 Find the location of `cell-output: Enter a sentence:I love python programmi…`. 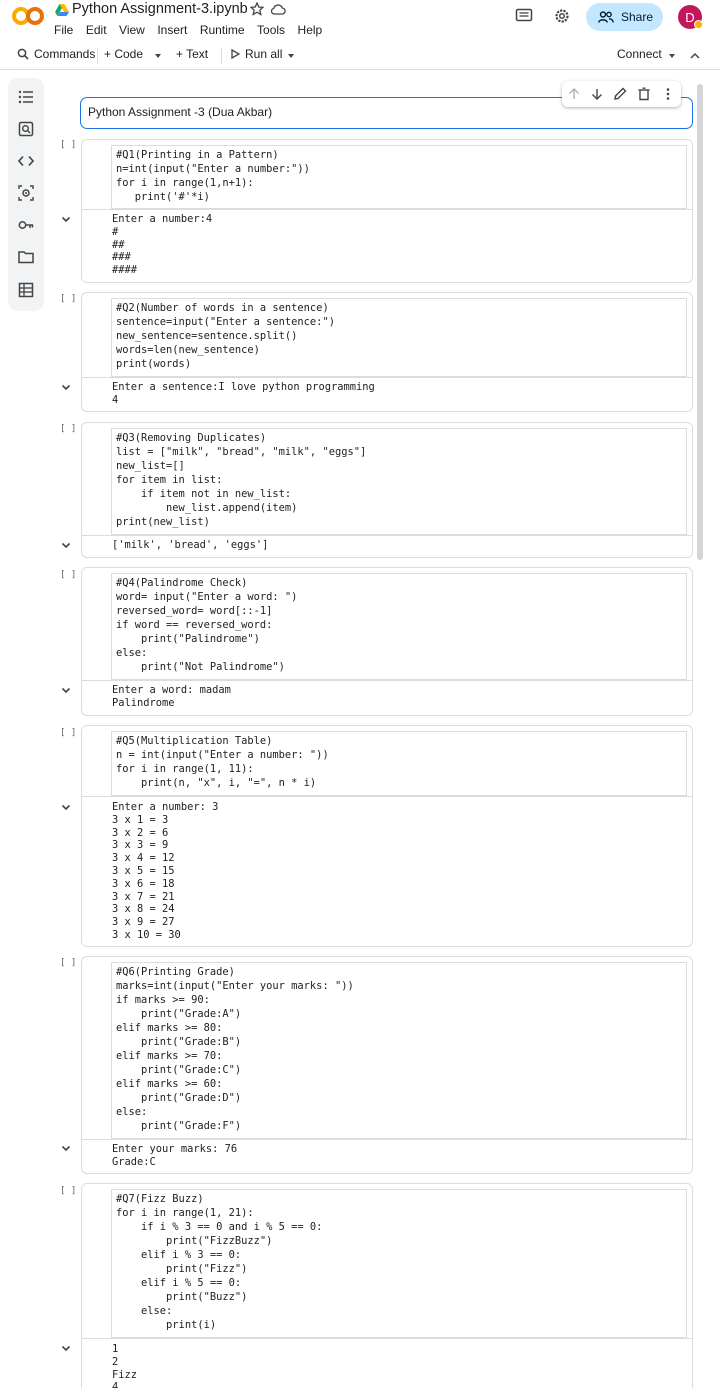

cell-output: Enter a sentence:I love python programmi… is located at coordinates (243, 394).